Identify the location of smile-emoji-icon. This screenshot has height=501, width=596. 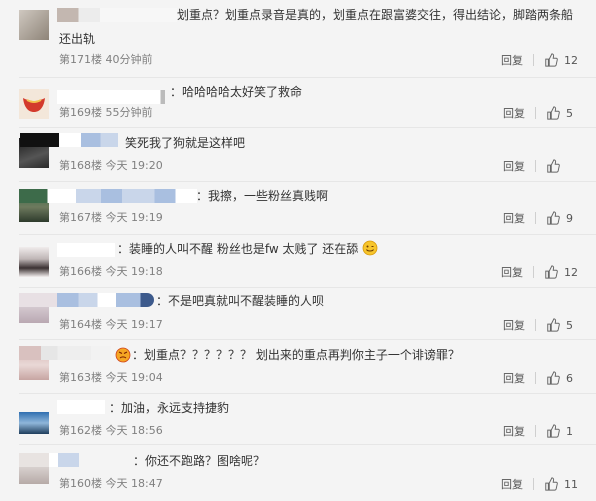
(370, 248).